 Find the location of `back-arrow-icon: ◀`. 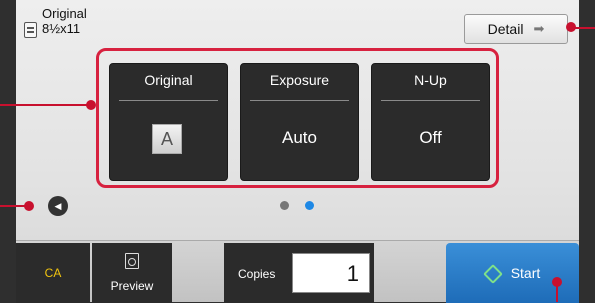

back-arrow-icon: ◀ is located at coordinates (58, 206).